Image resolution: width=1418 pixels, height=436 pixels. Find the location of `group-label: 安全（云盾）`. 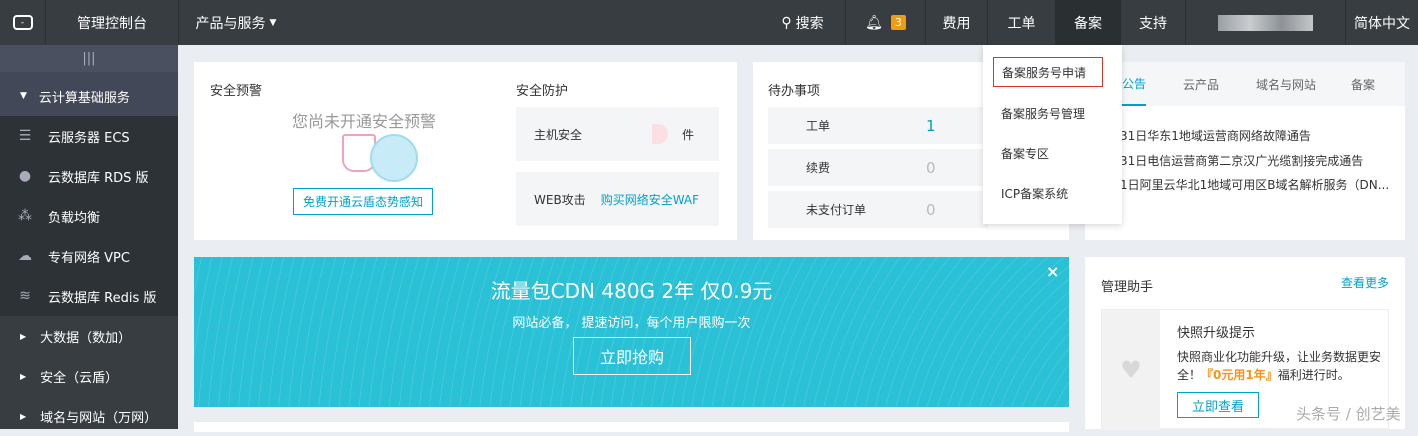

group-label: 安全（云盾） is located at coordinates (79, 378).